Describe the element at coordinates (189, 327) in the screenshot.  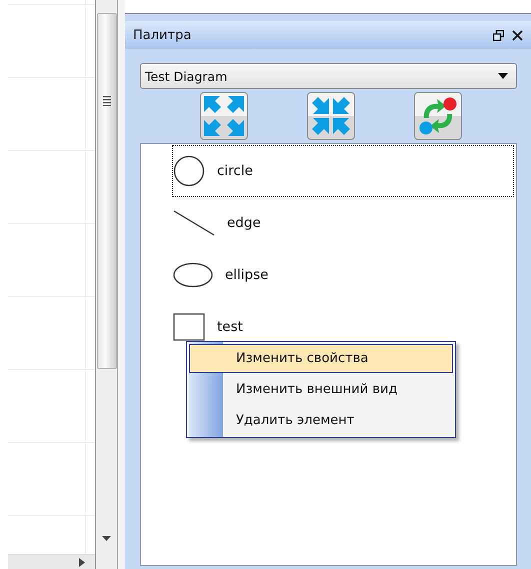
I see `square-icon` at that location.